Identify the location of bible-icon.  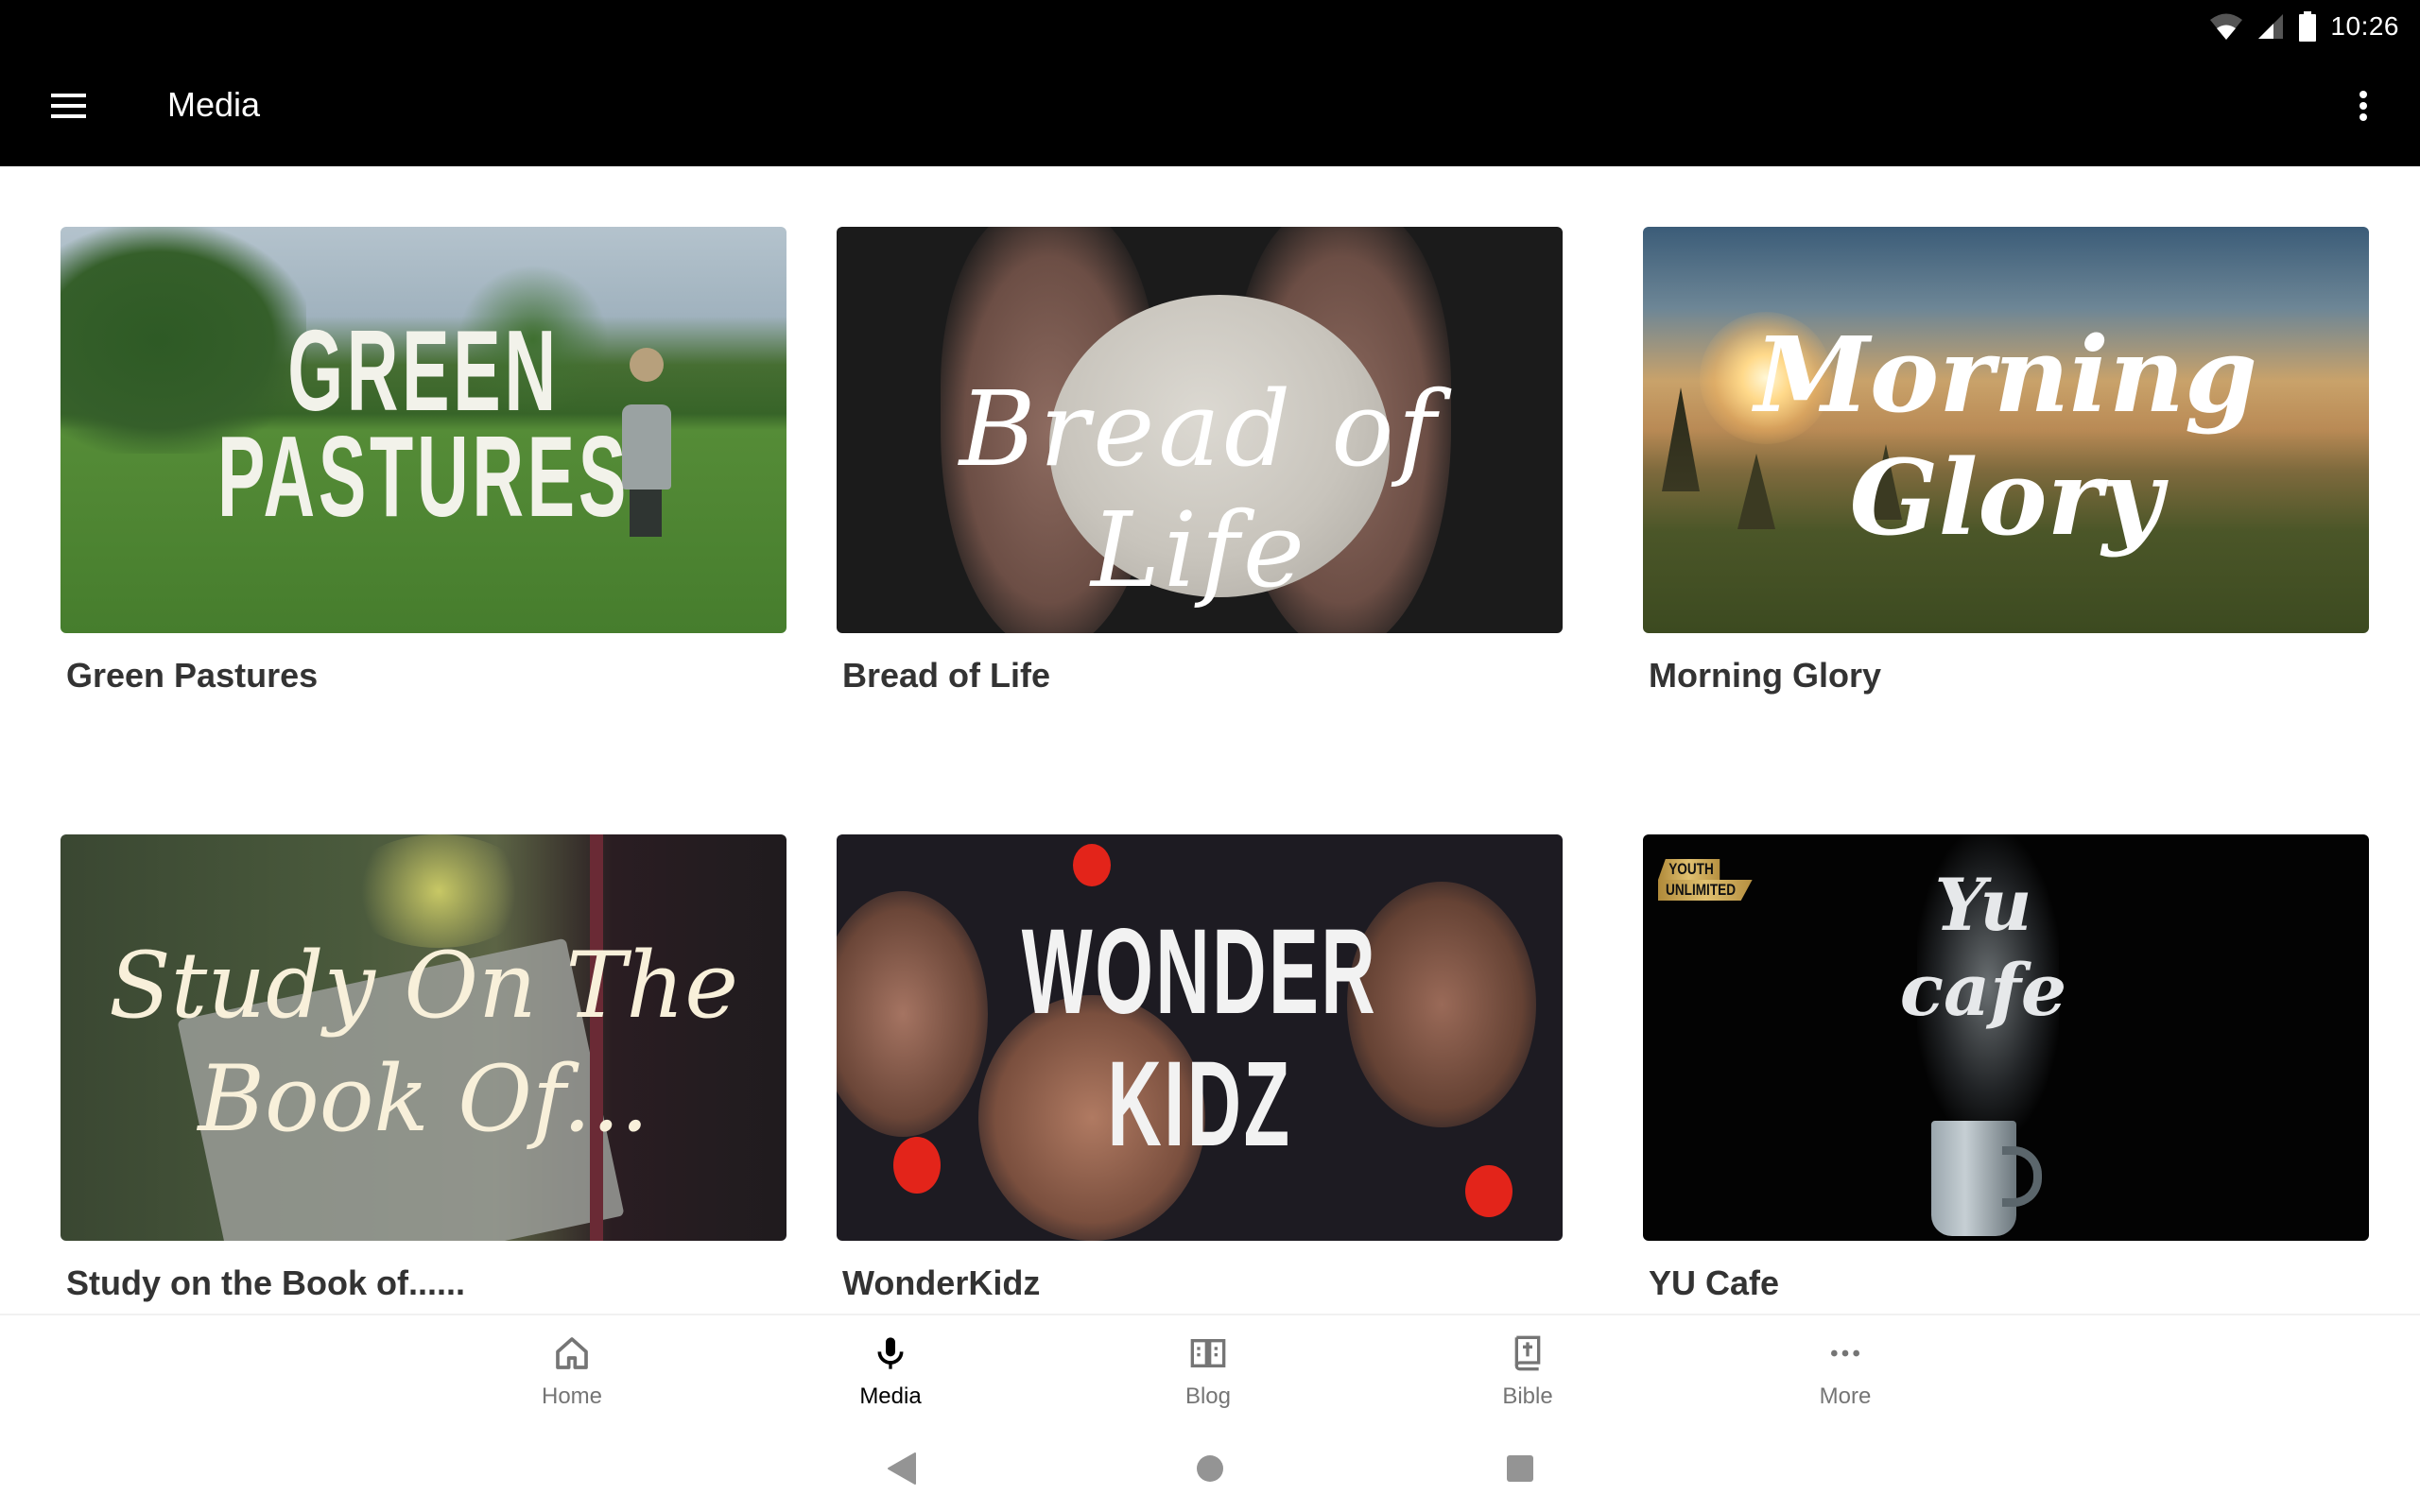
(1527, 1353).